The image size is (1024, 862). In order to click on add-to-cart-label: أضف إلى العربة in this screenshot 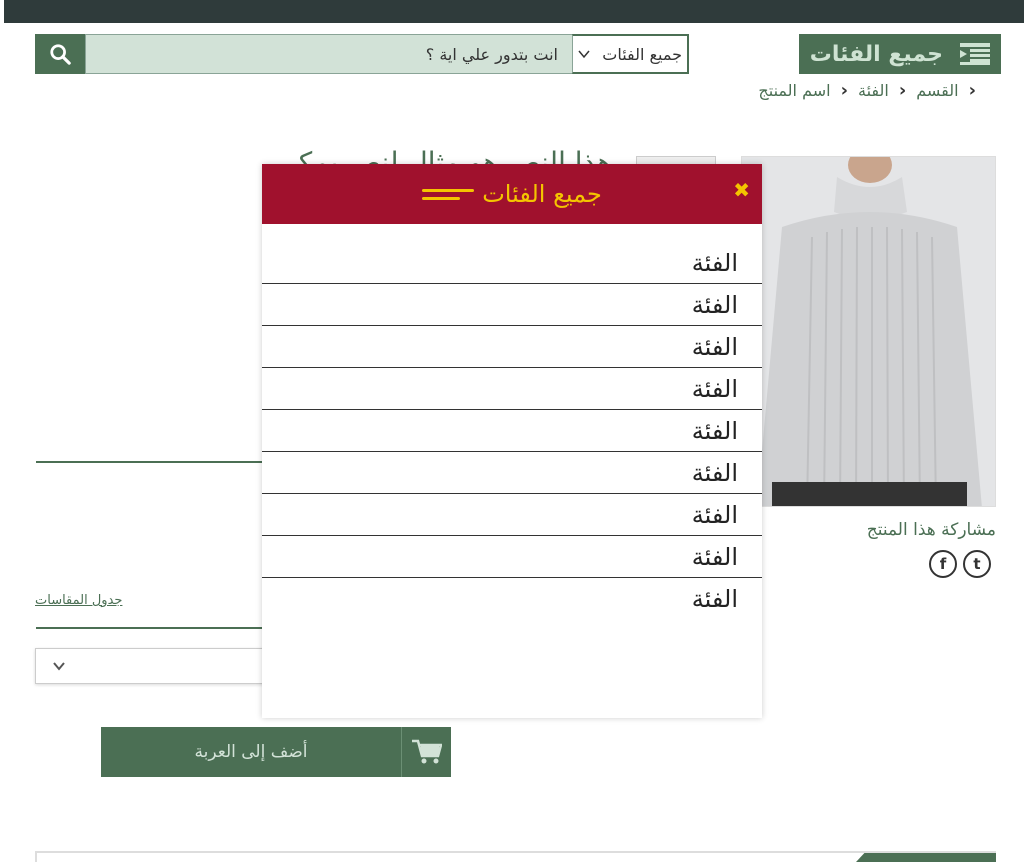, I will do `click(251, 752)`.